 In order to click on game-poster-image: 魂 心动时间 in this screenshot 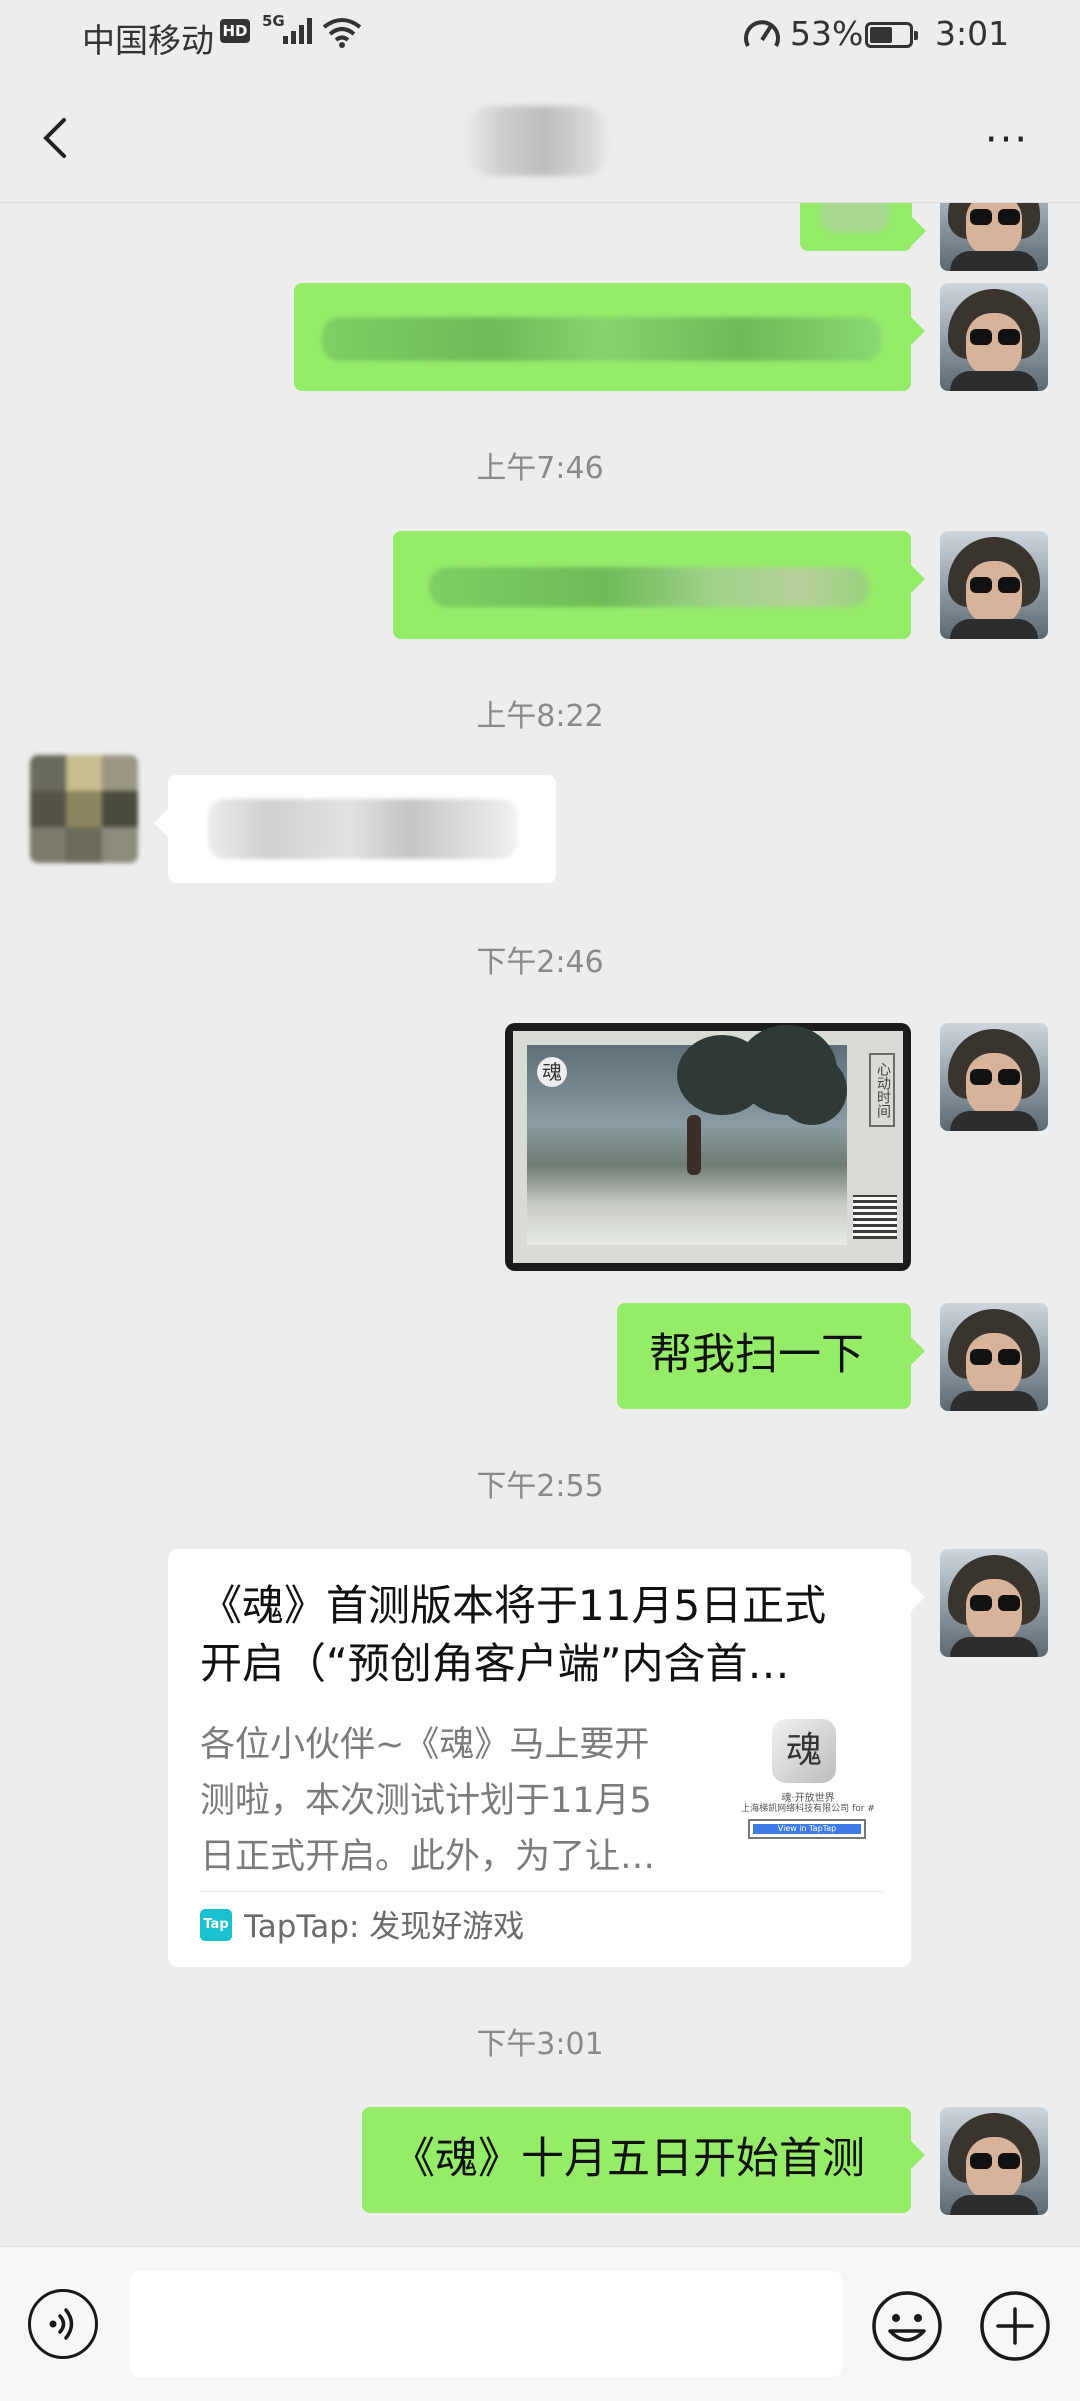, I will do `click(708, 1144)`.